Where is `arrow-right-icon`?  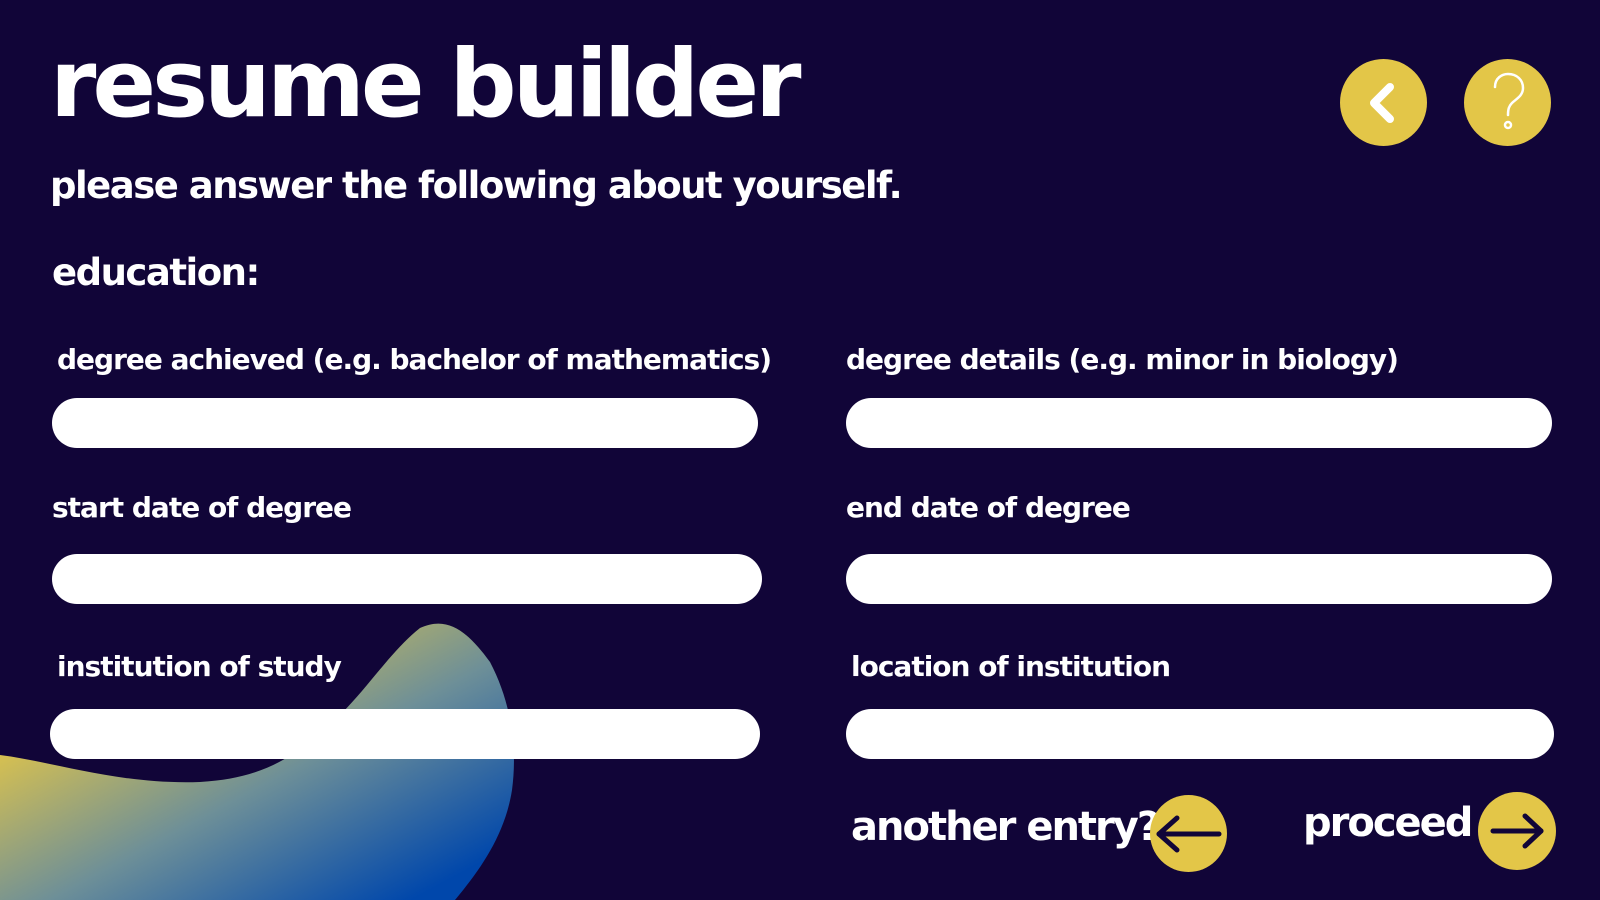 arrow-right-icon is located at coordinates (1517, 831).